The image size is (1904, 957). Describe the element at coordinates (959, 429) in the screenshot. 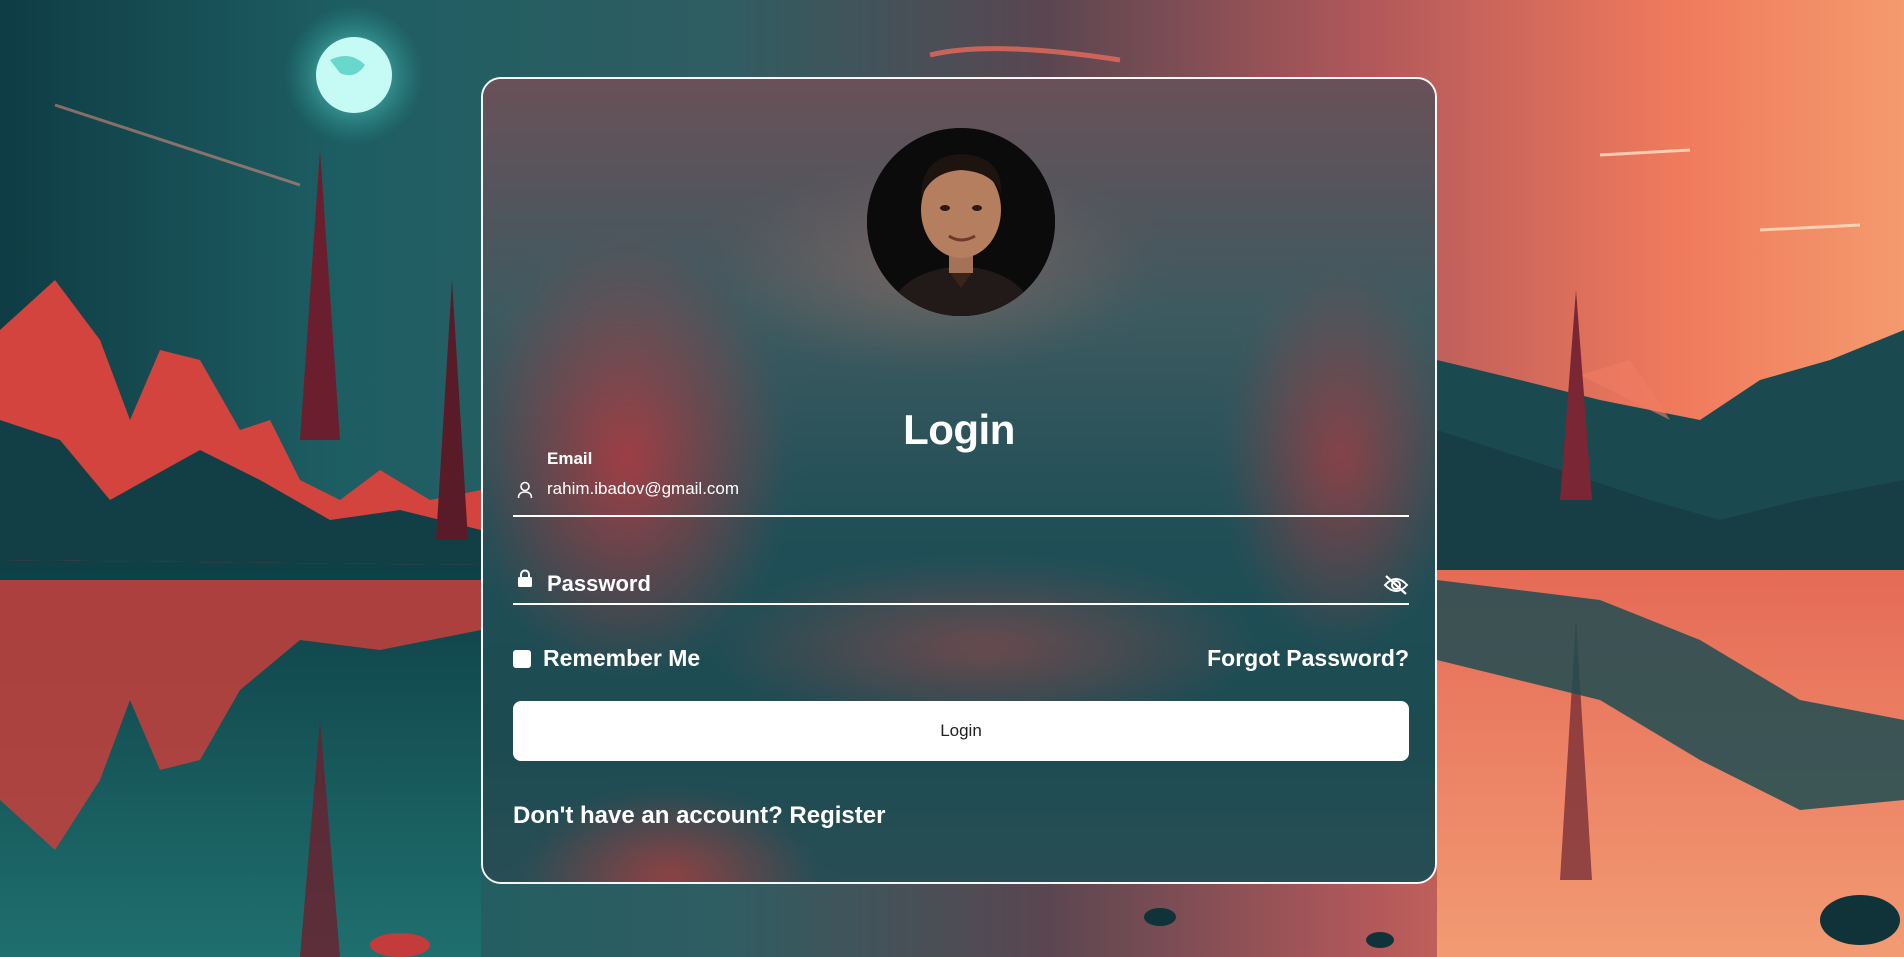

I see `page-title: Login` at that location.